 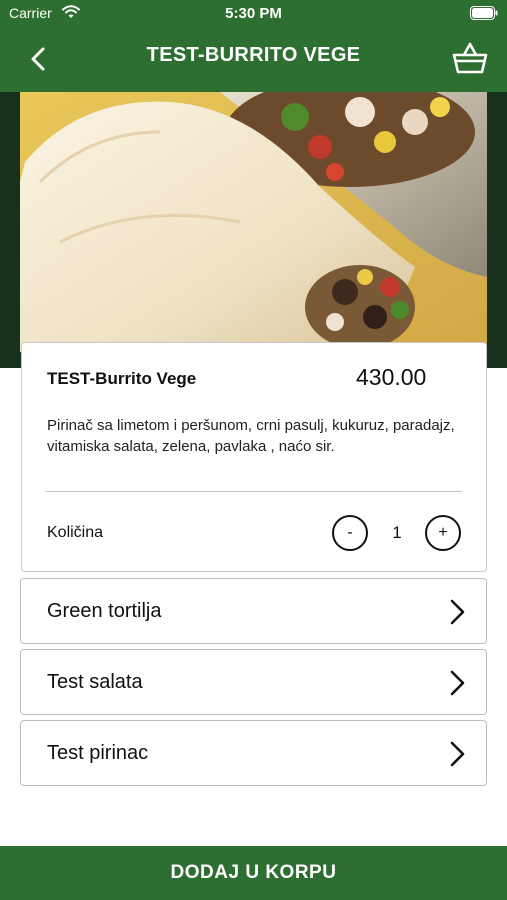 What do you see at coordinates (443, 533) in the screenshot?
I see `increase-quantity-button: +` at bounding box center [443, 533].